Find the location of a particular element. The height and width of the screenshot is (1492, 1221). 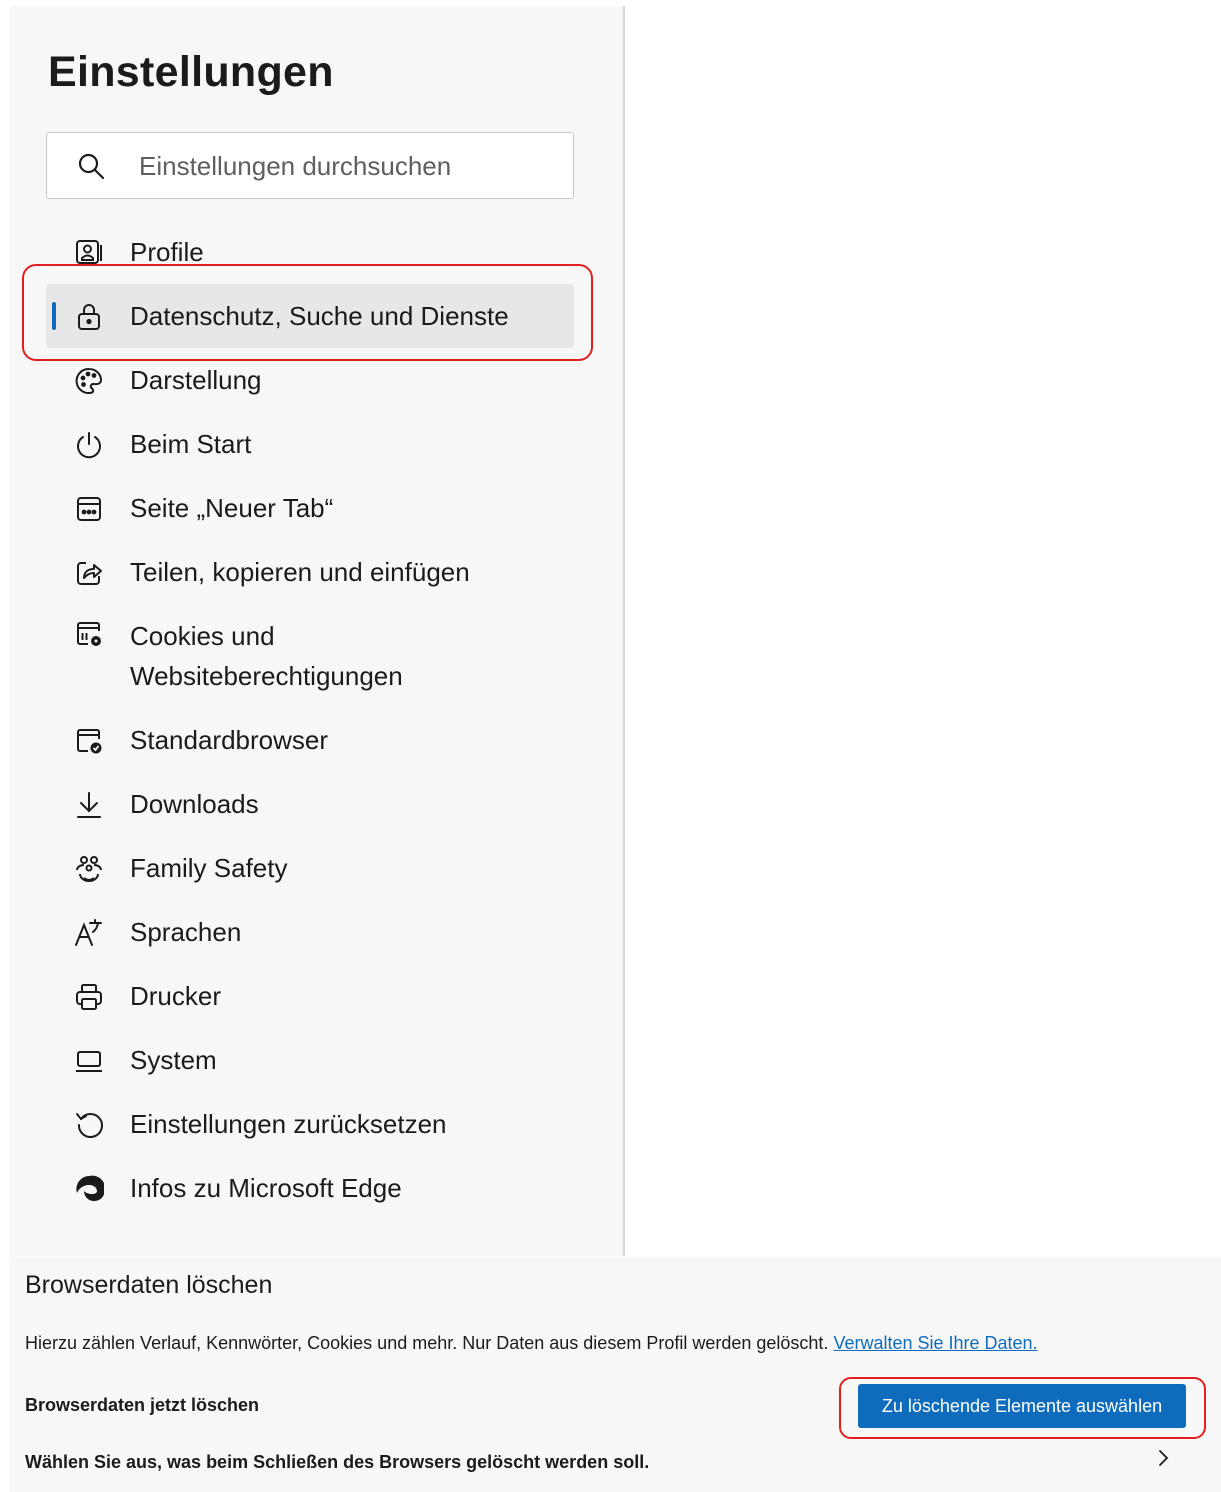

nav-item-label: Beim Start is located at coordinates (191, 443).